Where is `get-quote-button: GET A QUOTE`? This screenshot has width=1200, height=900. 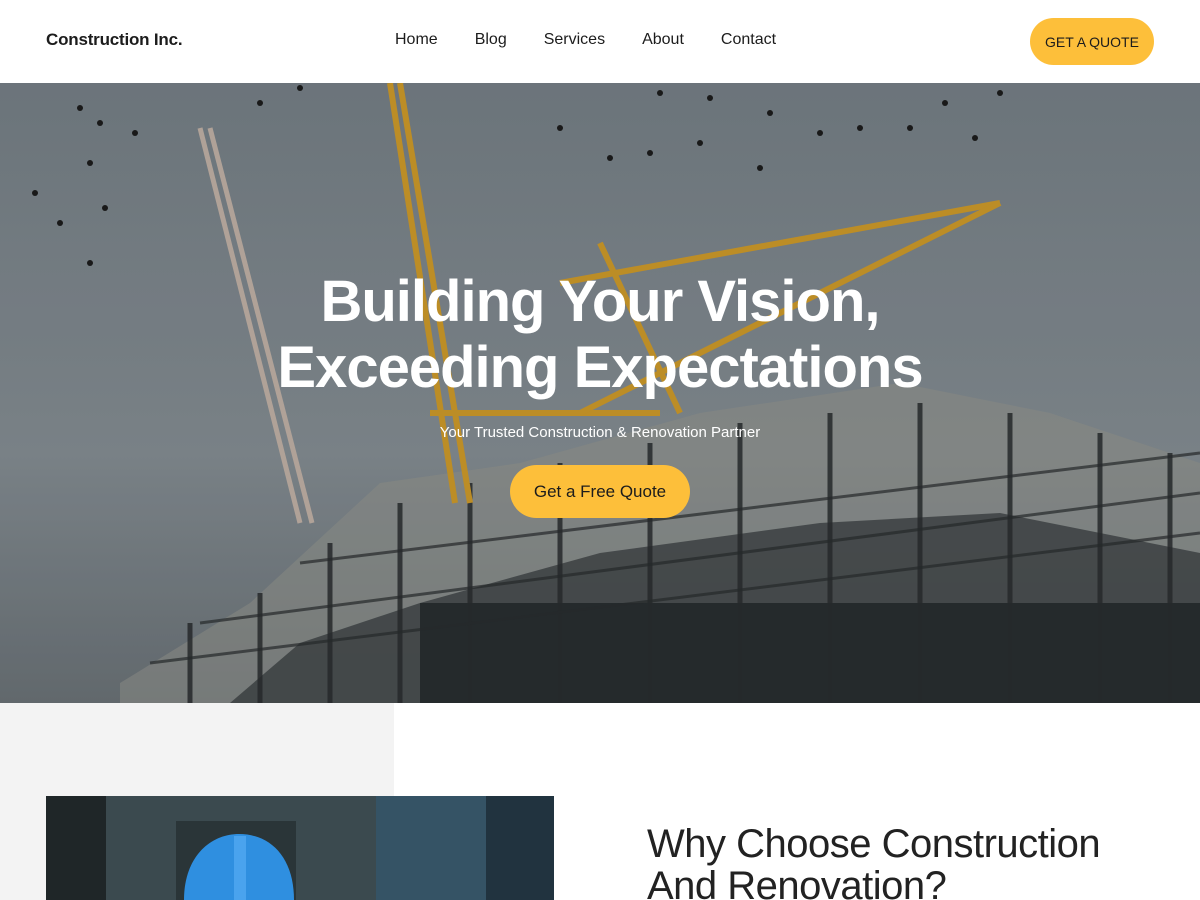
get-quote-button: GET A QUOTE is located at coordinates (1092, 41).